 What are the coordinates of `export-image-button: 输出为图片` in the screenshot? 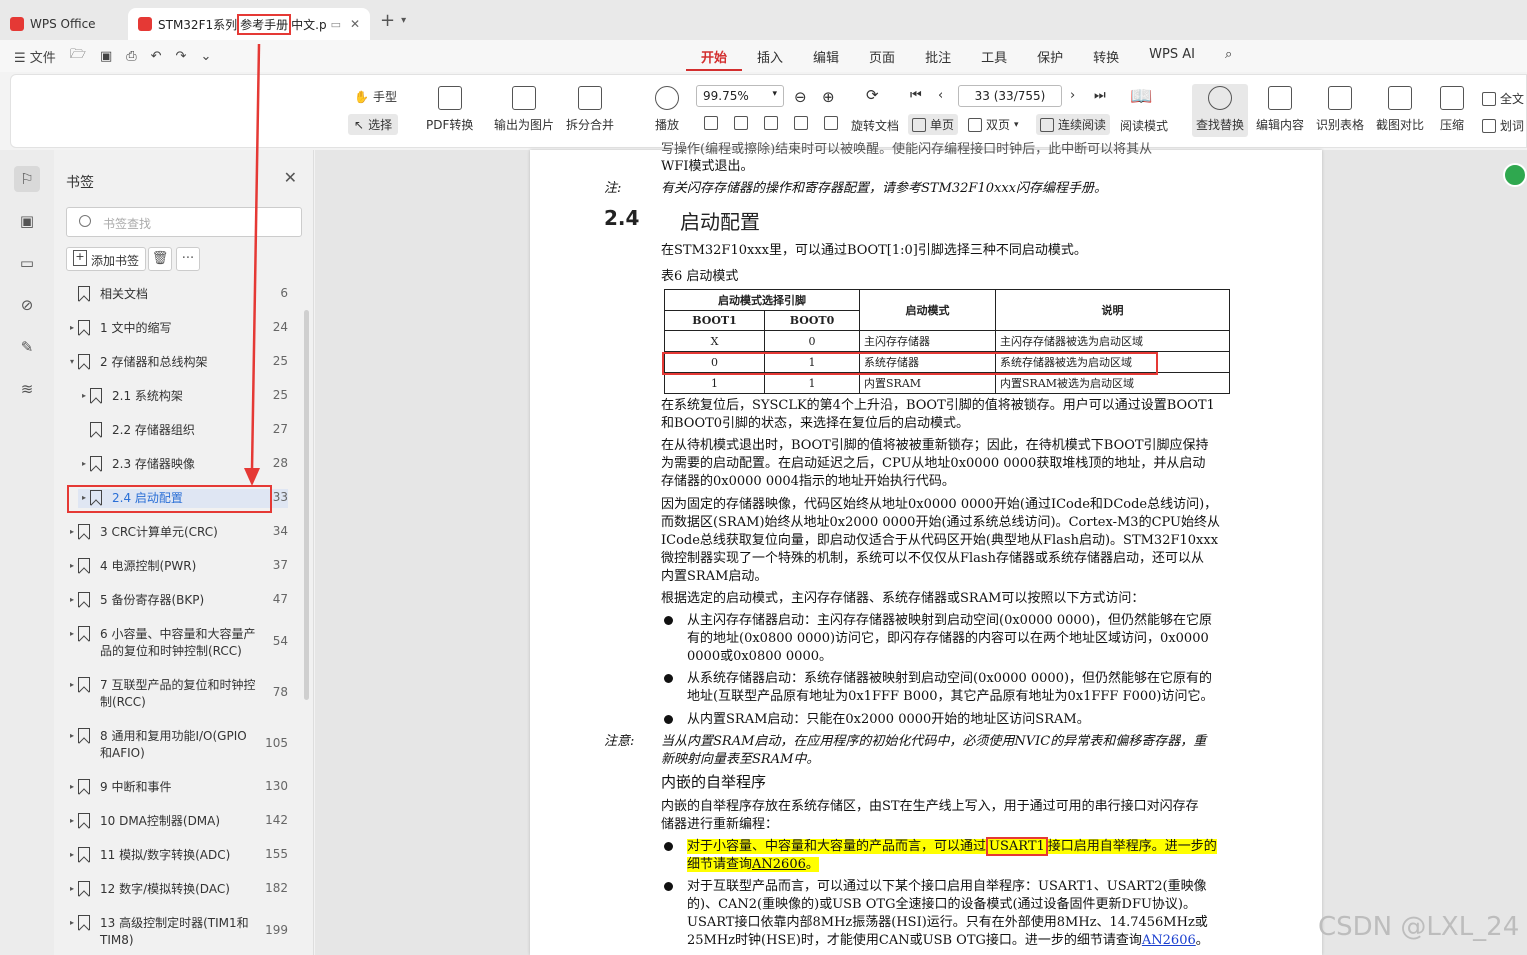 It's located at (524, 109).